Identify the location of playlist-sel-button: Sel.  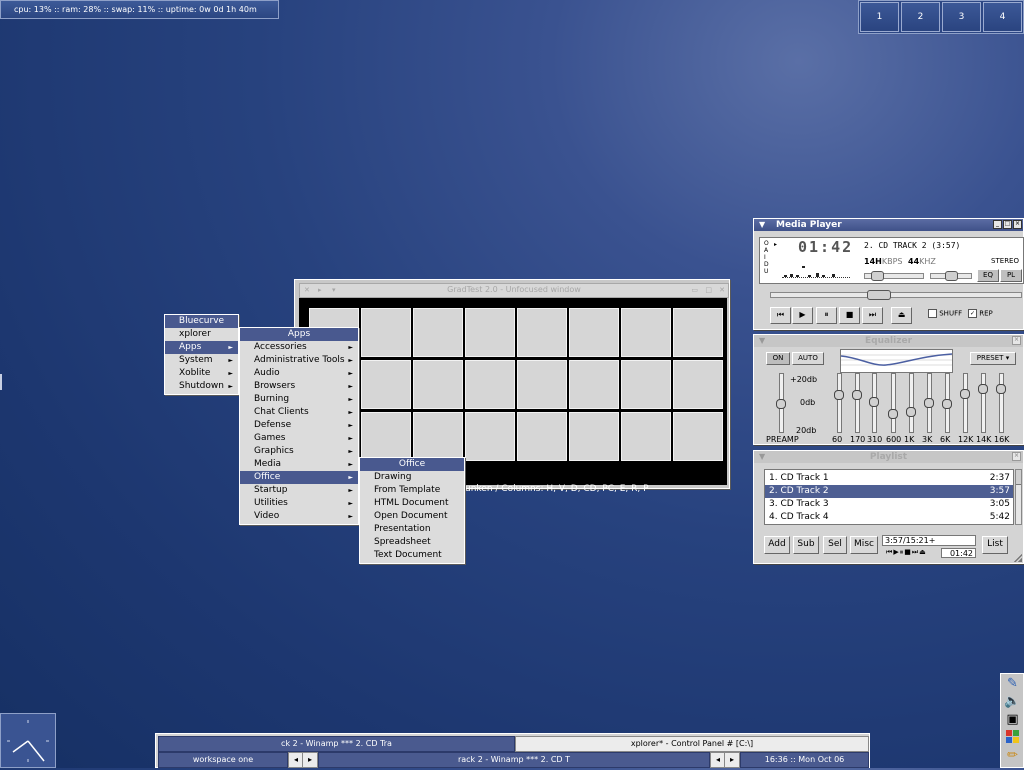
(835, 545).